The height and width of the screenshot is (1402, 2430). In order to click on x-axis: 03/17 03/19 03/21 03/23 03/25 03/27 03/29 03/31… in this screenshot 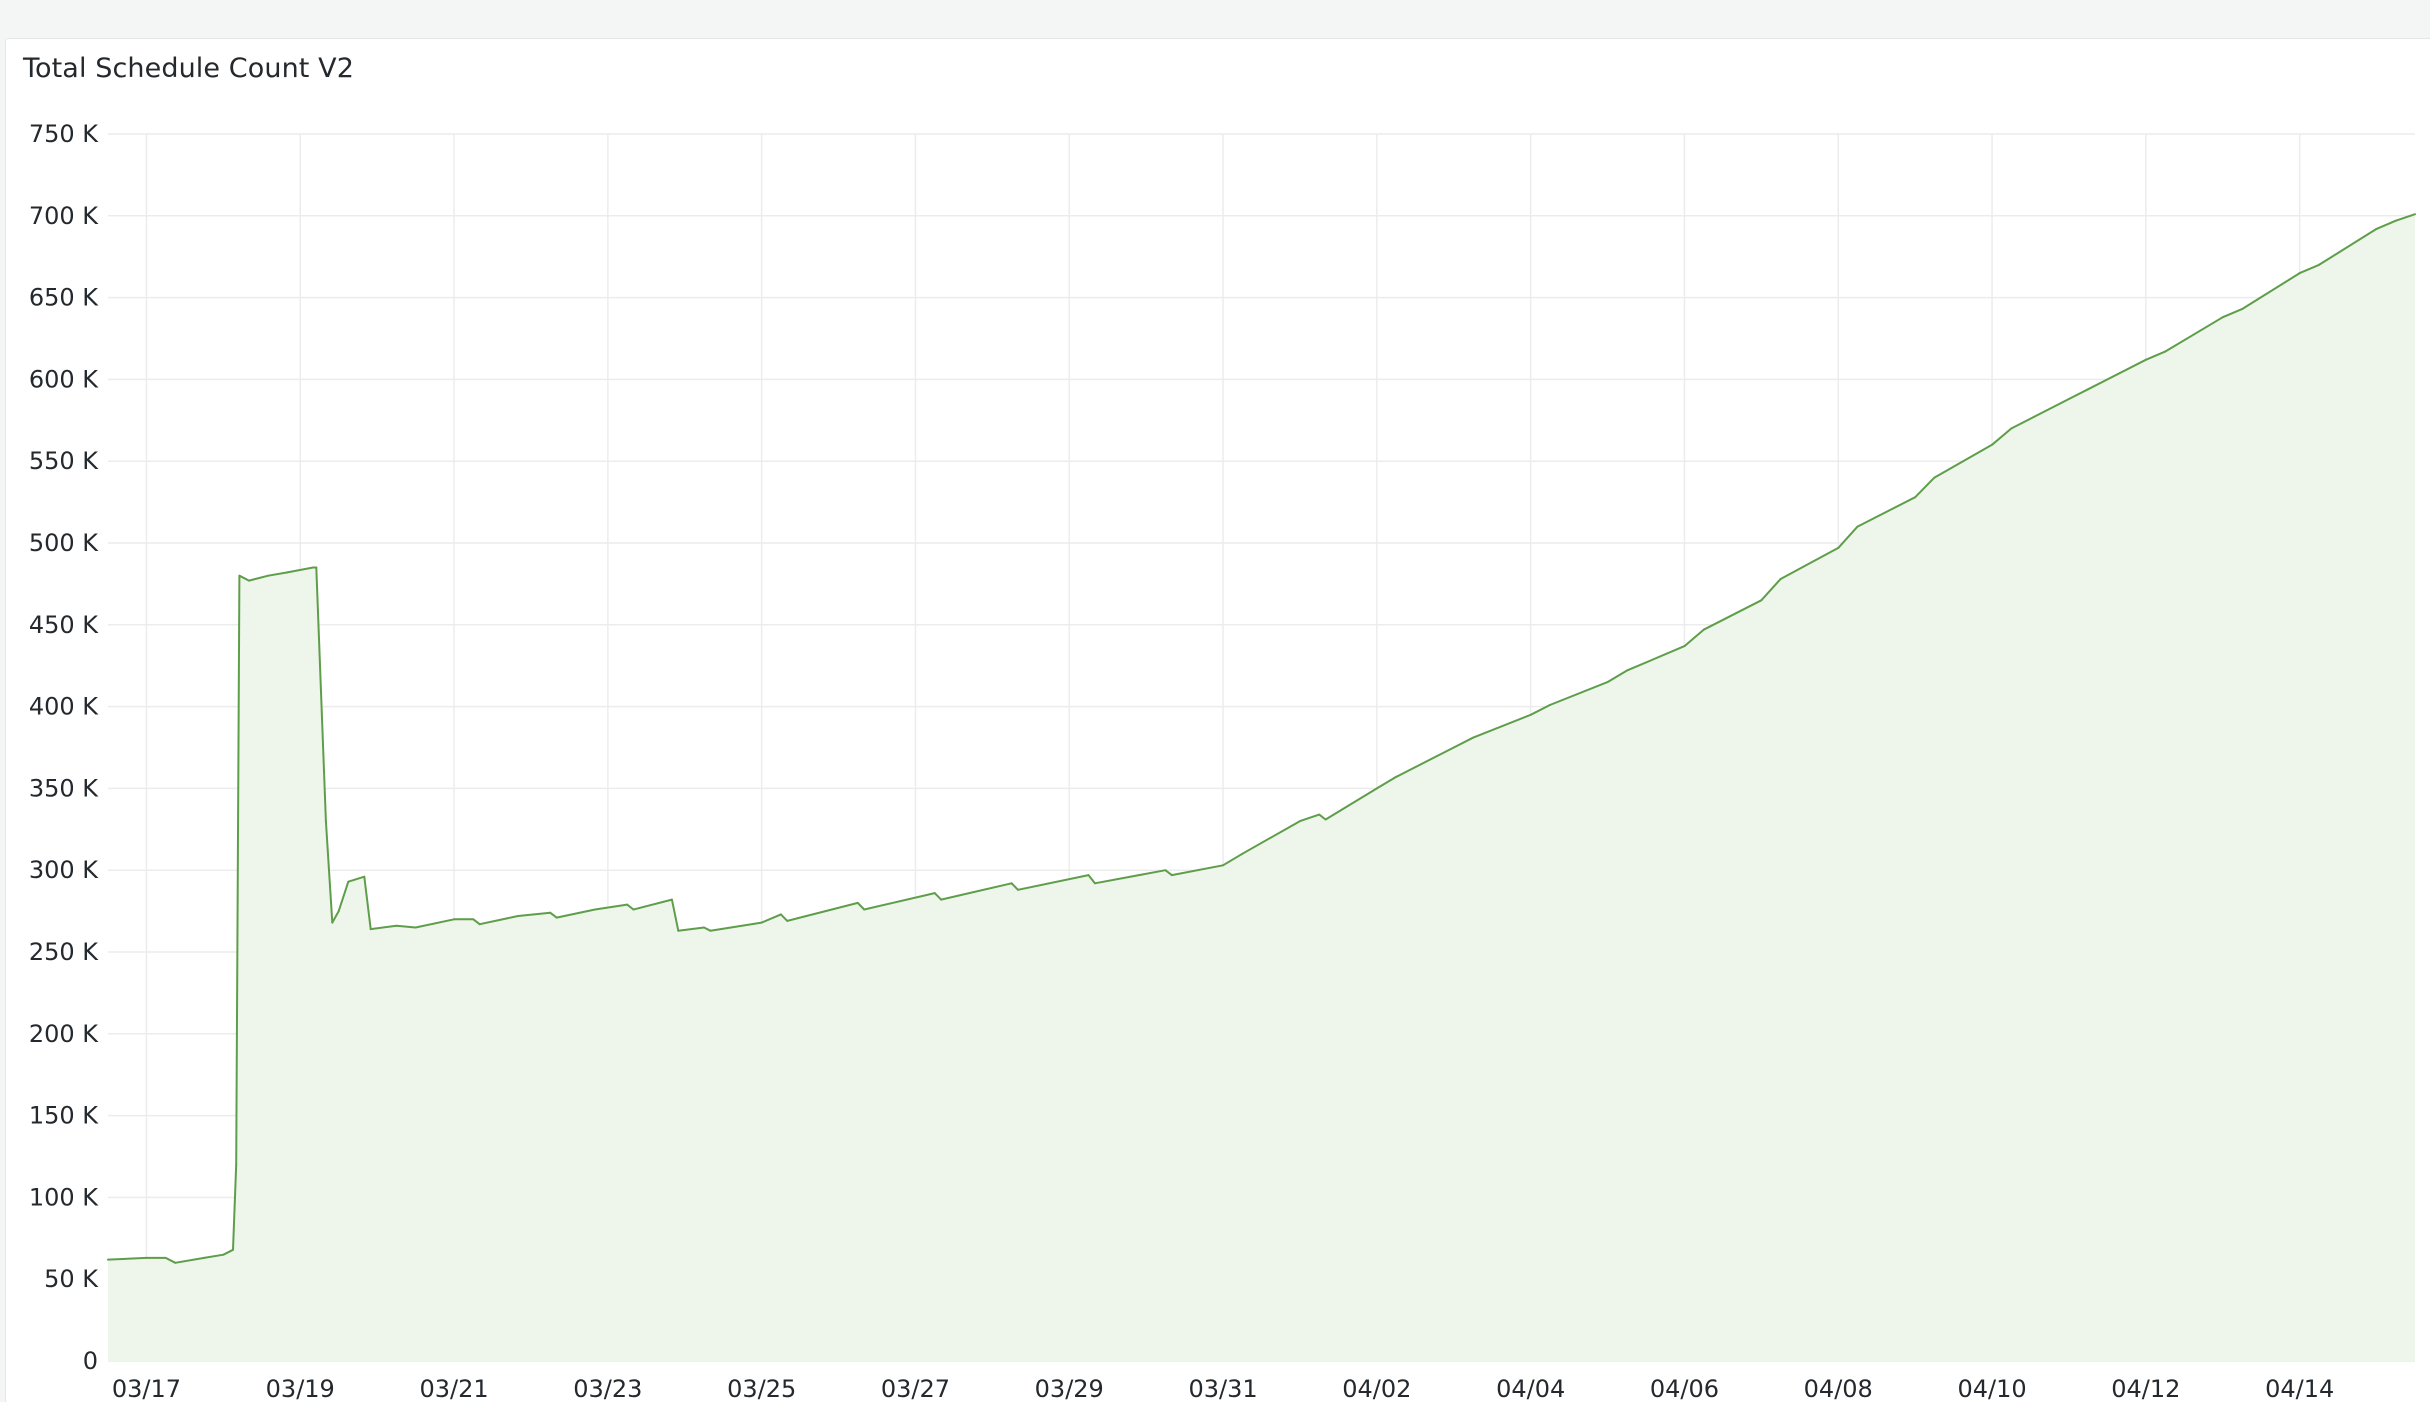, I will do `click(1223, 1388)`.